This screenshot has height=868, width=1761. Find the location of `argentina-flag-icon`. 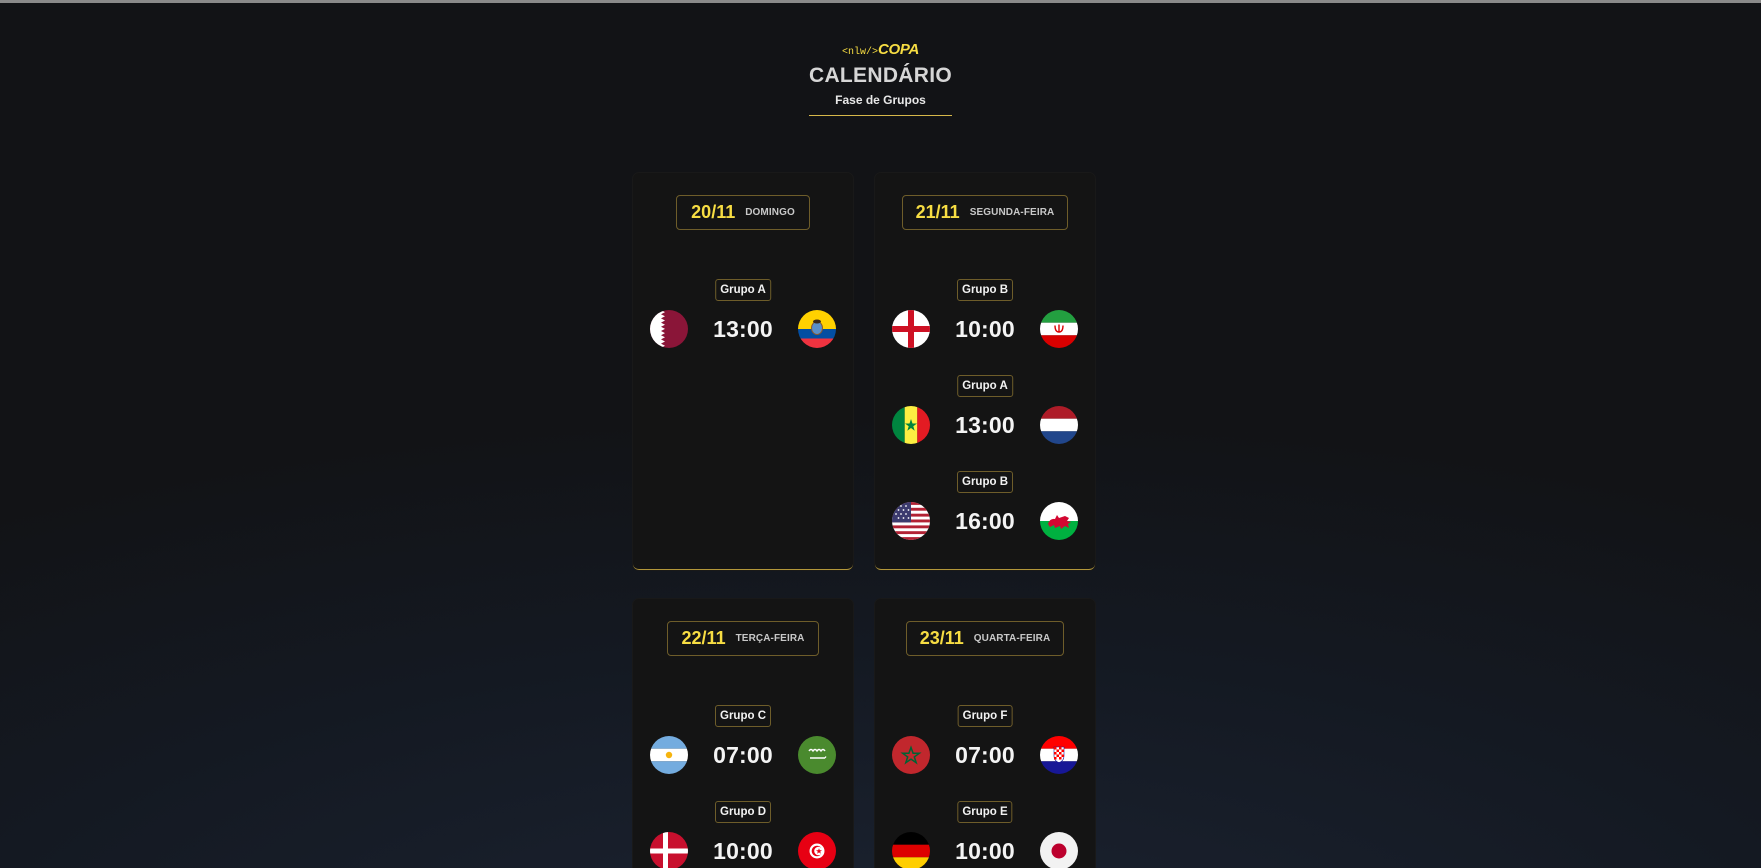

argentina-flag-icon is located at coordinates (669, 755).